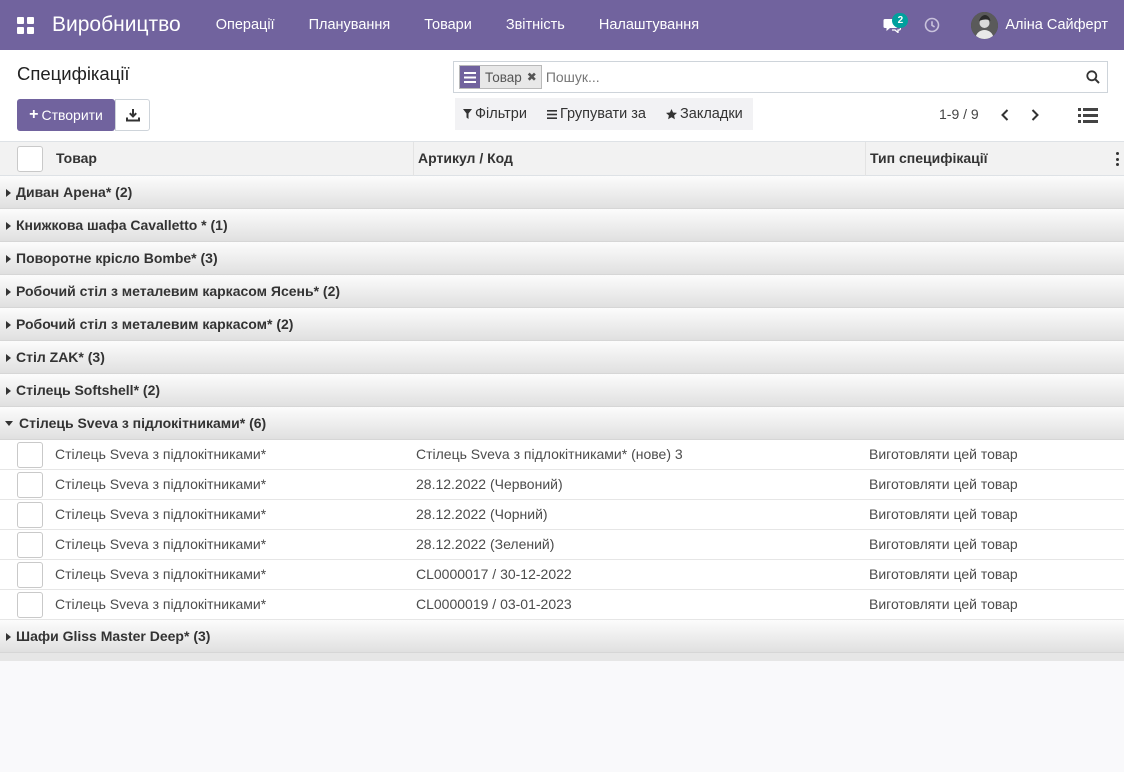 The height and width of the screenshot is (772, 1124). Describe the element at coordinates (562, 636) in the screenshot. I see `group-row: Шафи Gliss Master Deep* (3)` at that location.